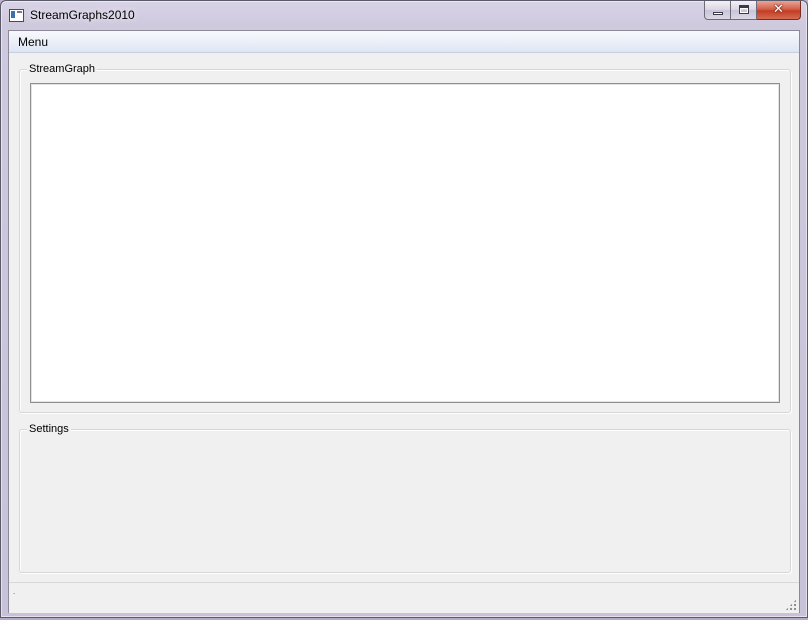  I want to click on minimize-icon, so click(718, 13).